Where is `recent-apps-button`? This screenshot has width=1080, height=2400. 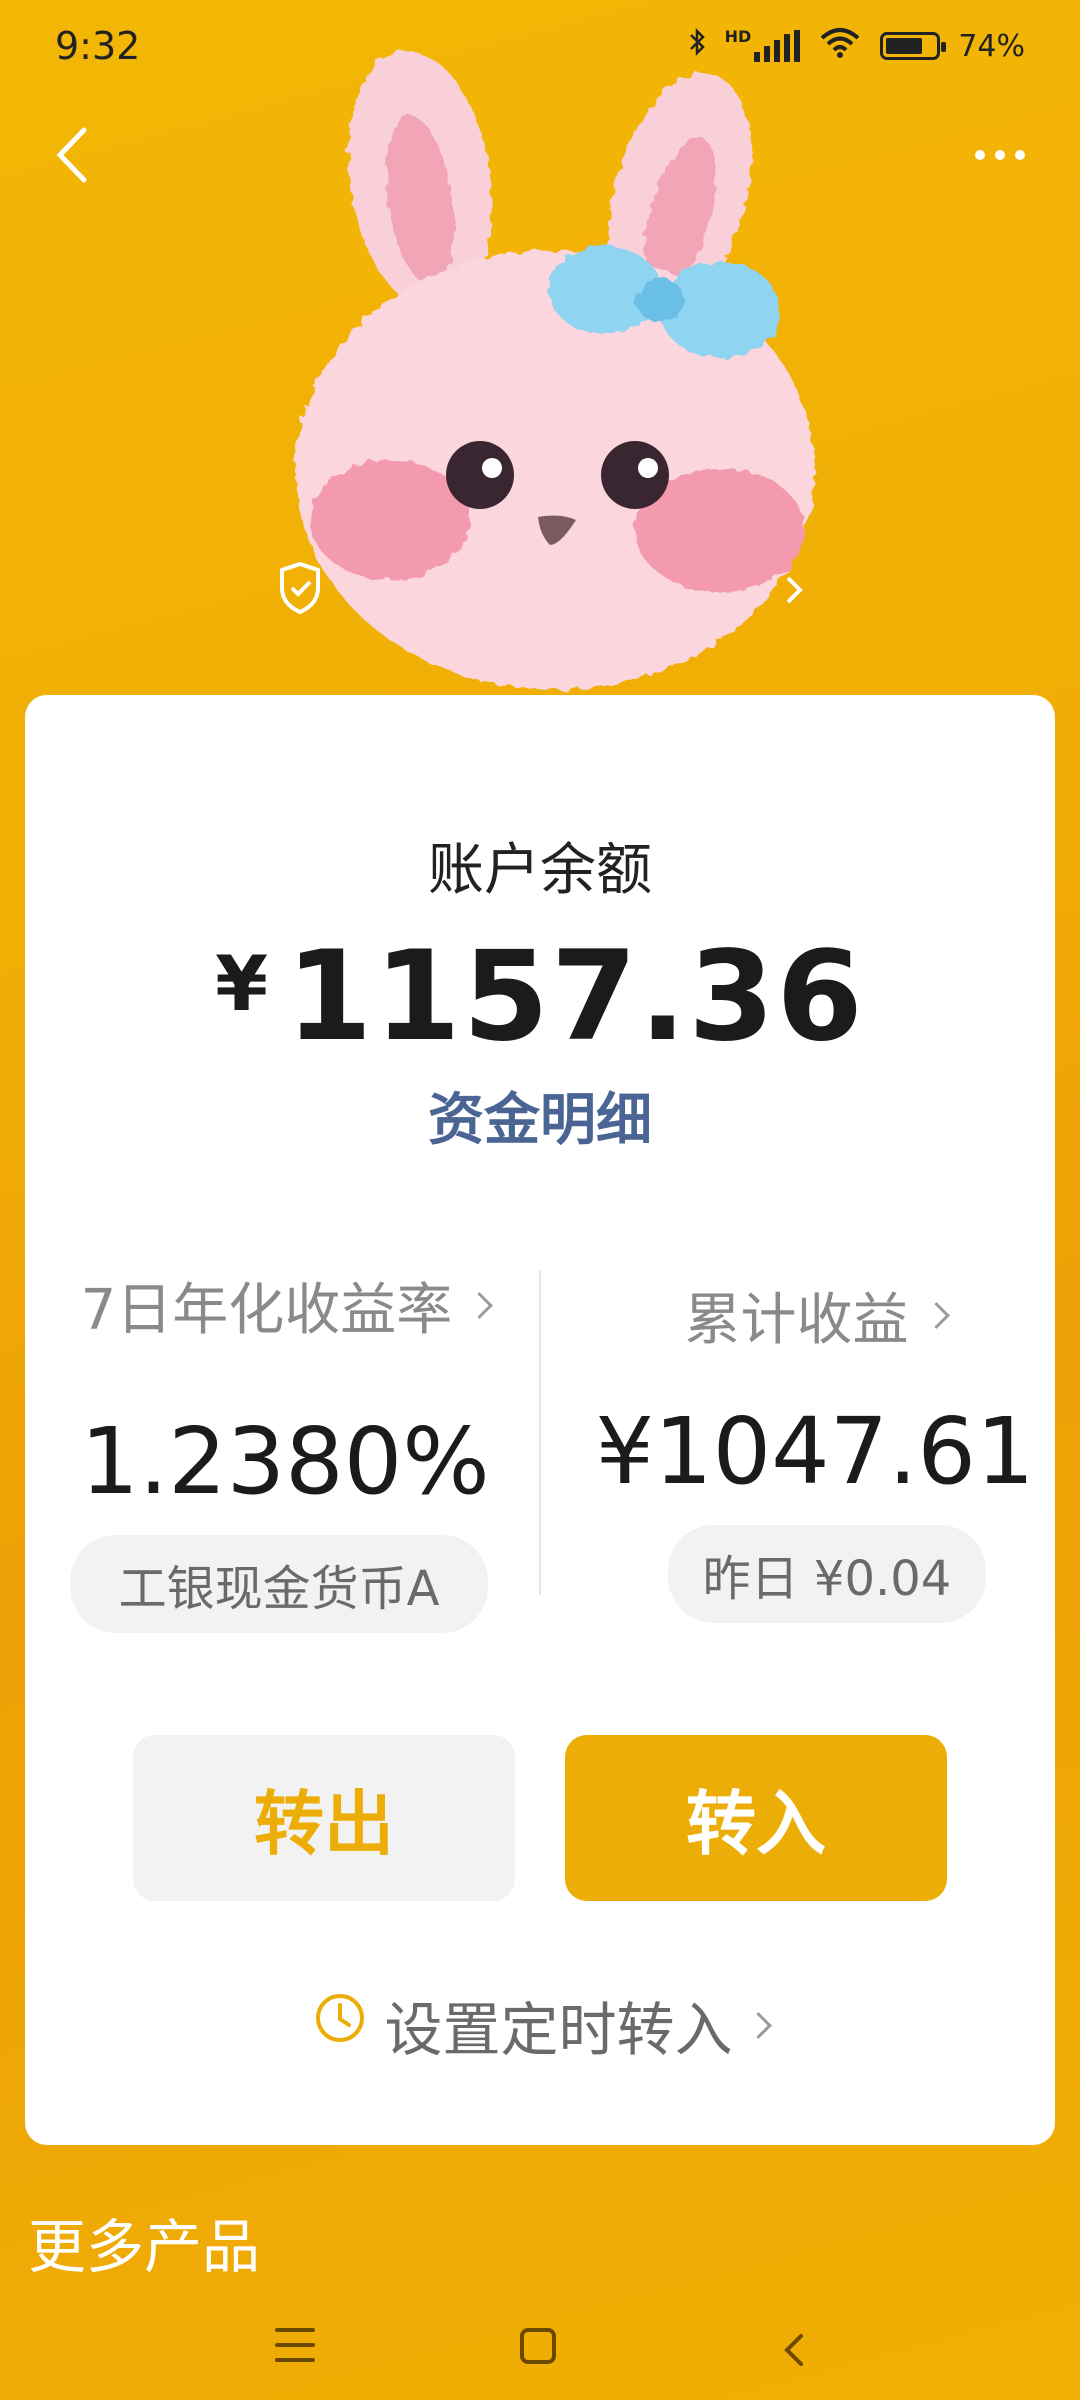 recent-apps-button is located at coordinates (295, 2348).